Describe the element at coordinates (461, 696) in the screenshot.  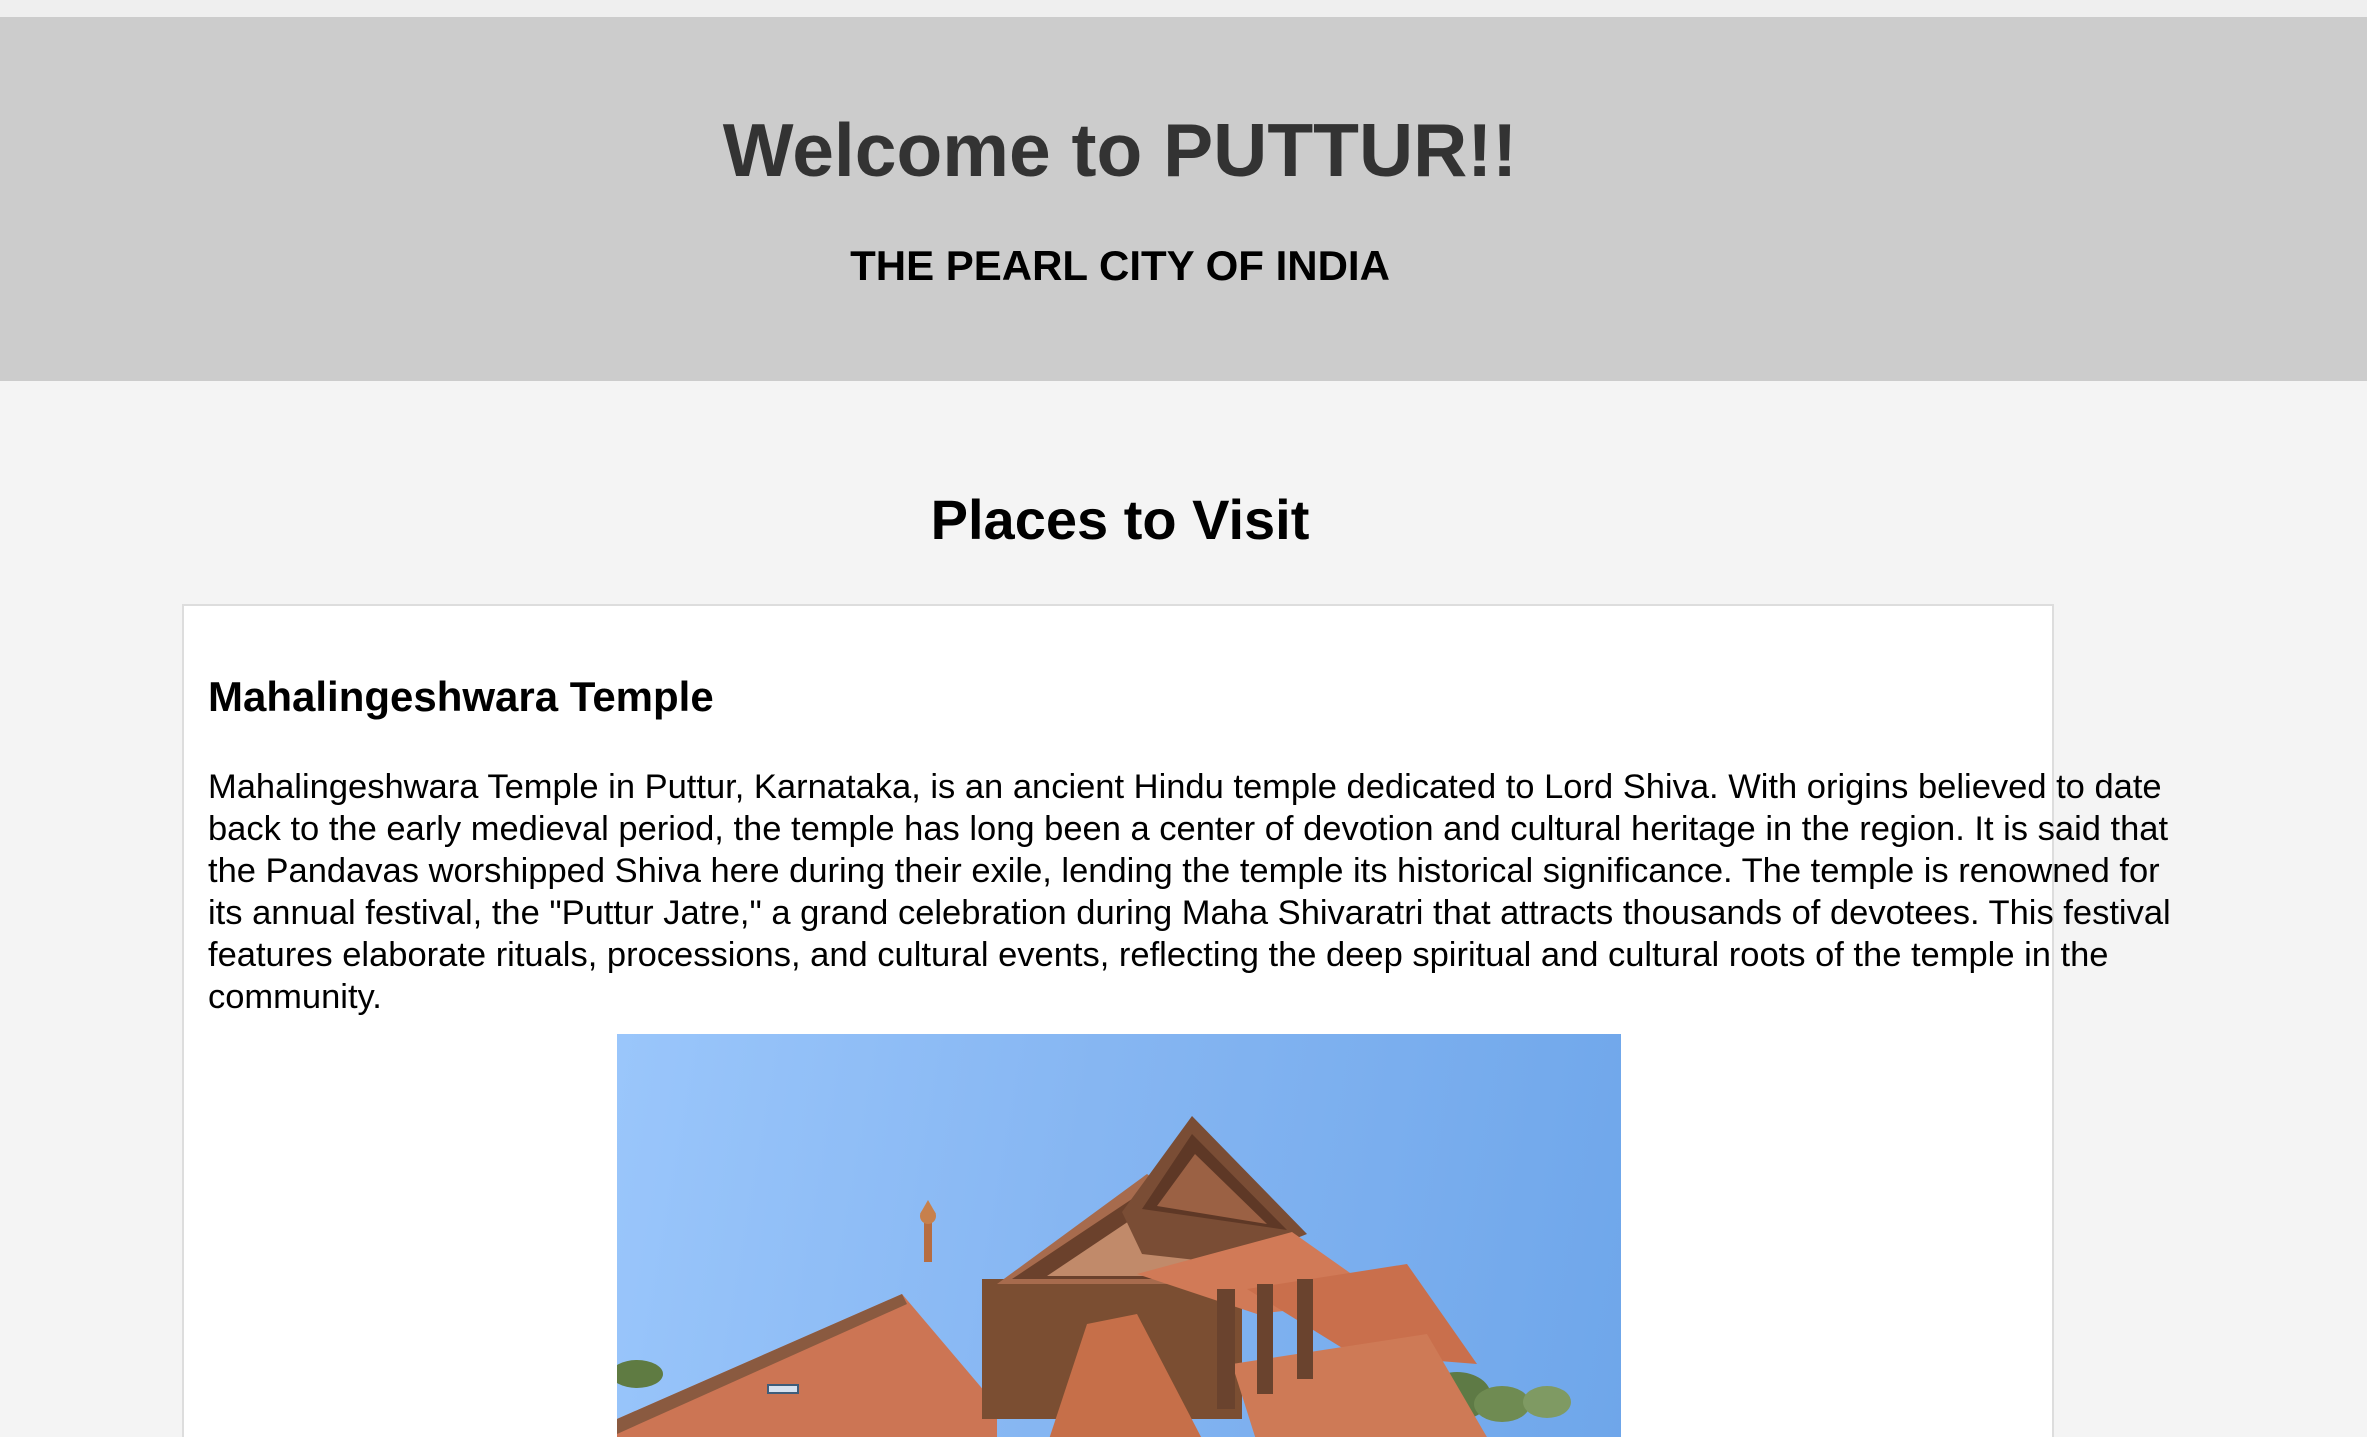
I see `place-name: Mahalingeshwara Temple` at that location.